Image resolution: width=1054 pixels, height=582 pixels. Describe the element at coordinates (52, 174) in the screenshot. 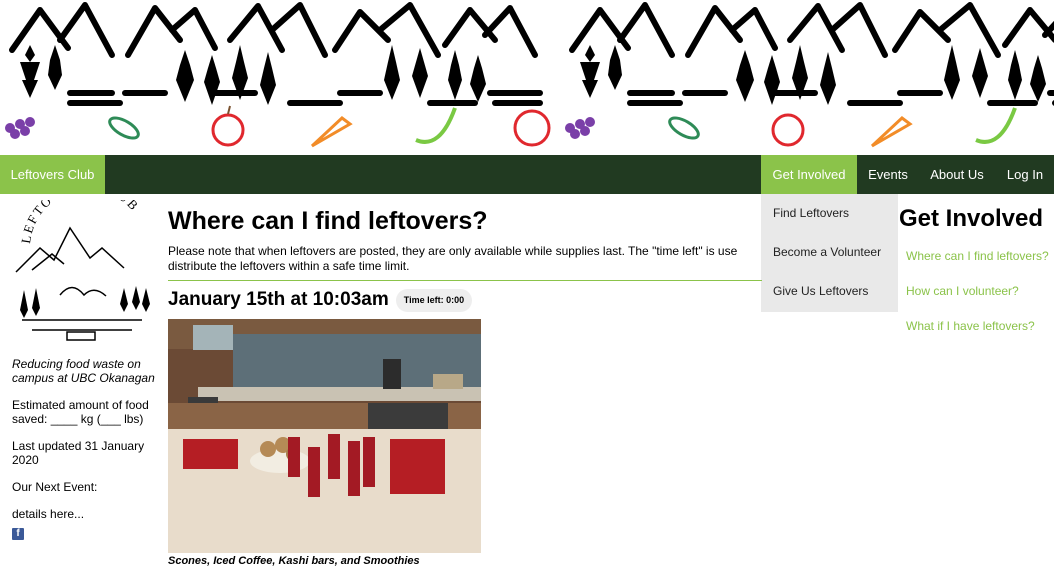

I see `brand-link: Leftovers Club` at that location.